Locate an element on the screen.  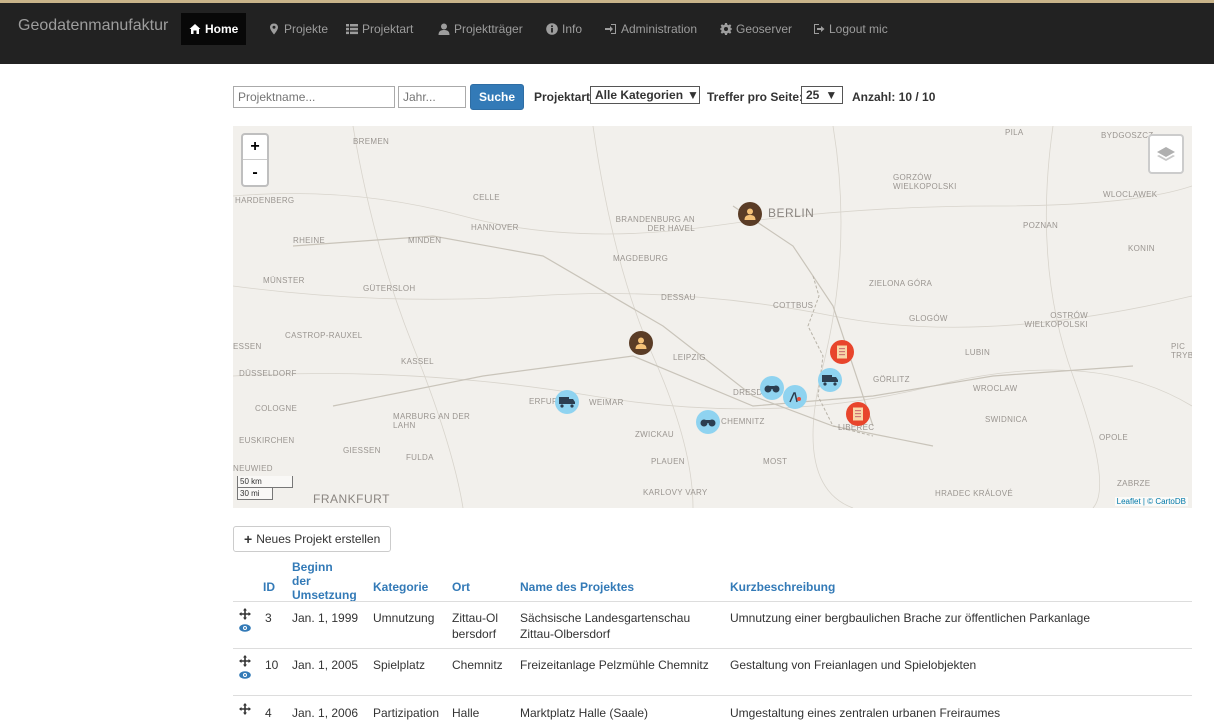
user-icon is located at coordinates (444, 29).